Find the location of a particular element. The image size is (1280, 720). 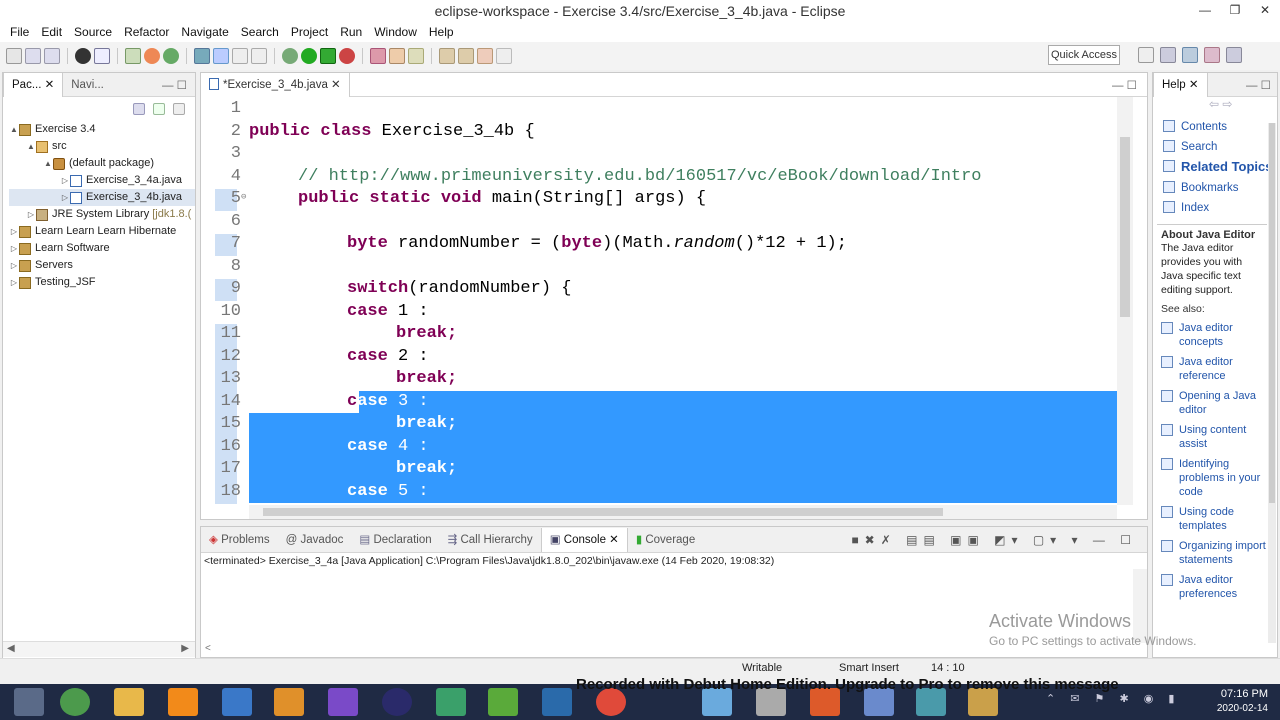

python-icon is located at coordinates (237, 702).